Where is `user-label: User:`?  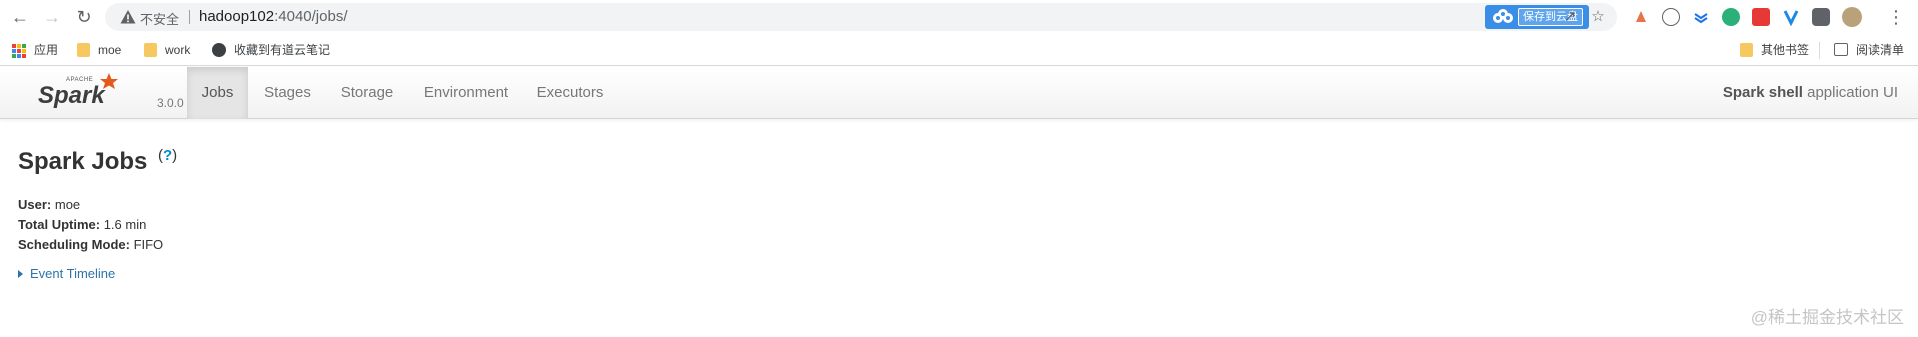
user-label: User: is located at coordinates (35, 204).